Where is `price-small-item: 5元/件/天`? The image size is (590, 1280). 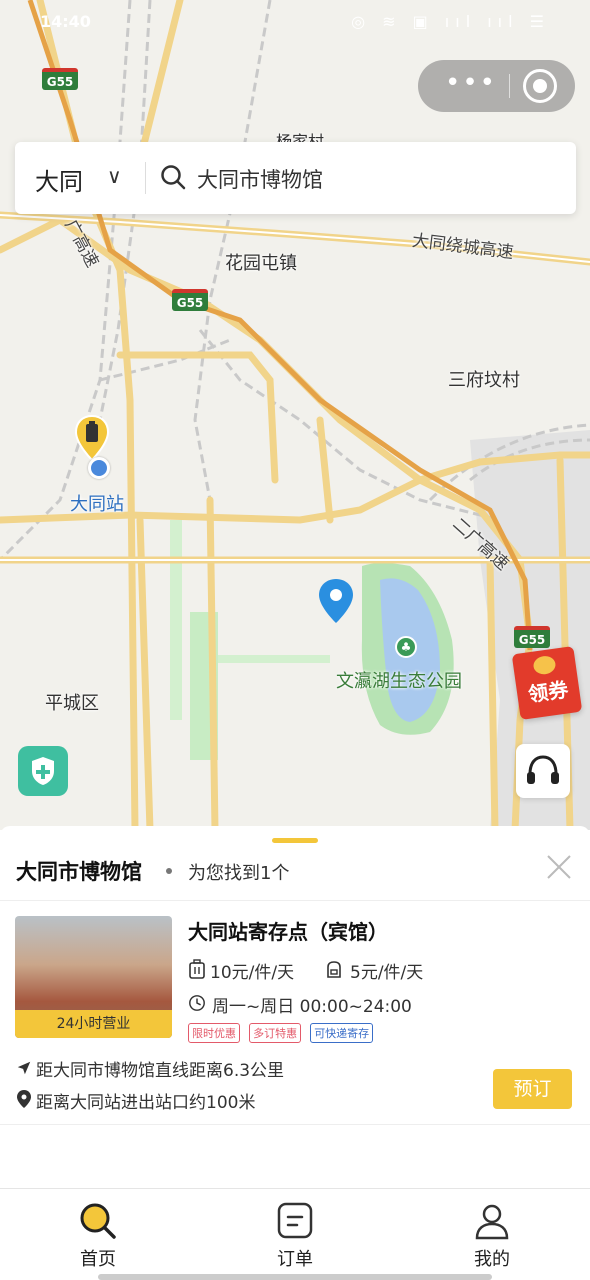 price-small-item: 5元/件/天 is located at coordinates (373, 970).